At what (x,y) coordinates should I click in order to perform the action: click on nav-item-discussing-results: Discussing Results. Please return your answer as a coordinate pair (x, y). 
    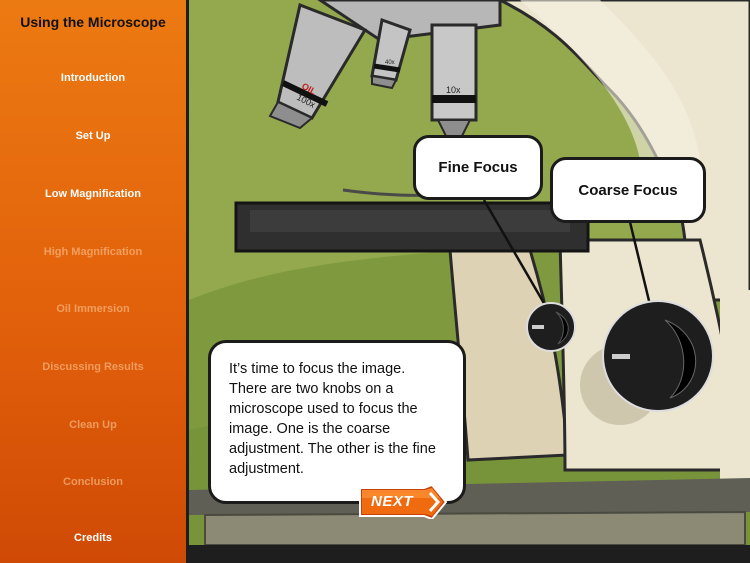
    Looking at the image, I should click on (93, 367).